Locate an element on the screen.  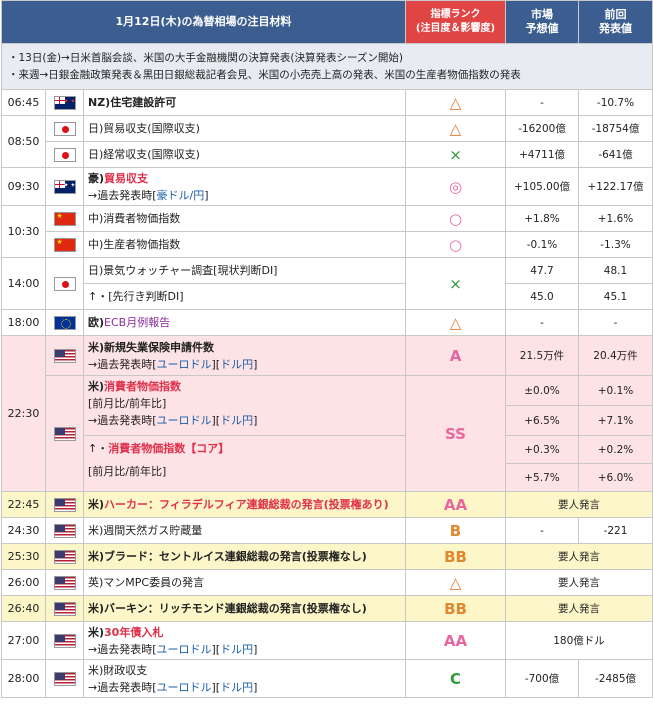
event-time: 09:30 is located at coordinates (23, 186).